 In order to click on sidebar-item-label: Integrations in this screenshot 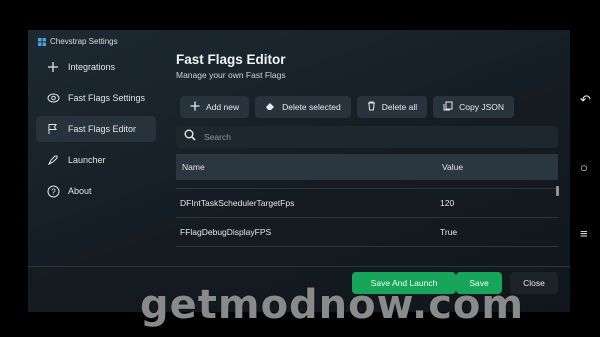, I will do `click(92, 67)`.